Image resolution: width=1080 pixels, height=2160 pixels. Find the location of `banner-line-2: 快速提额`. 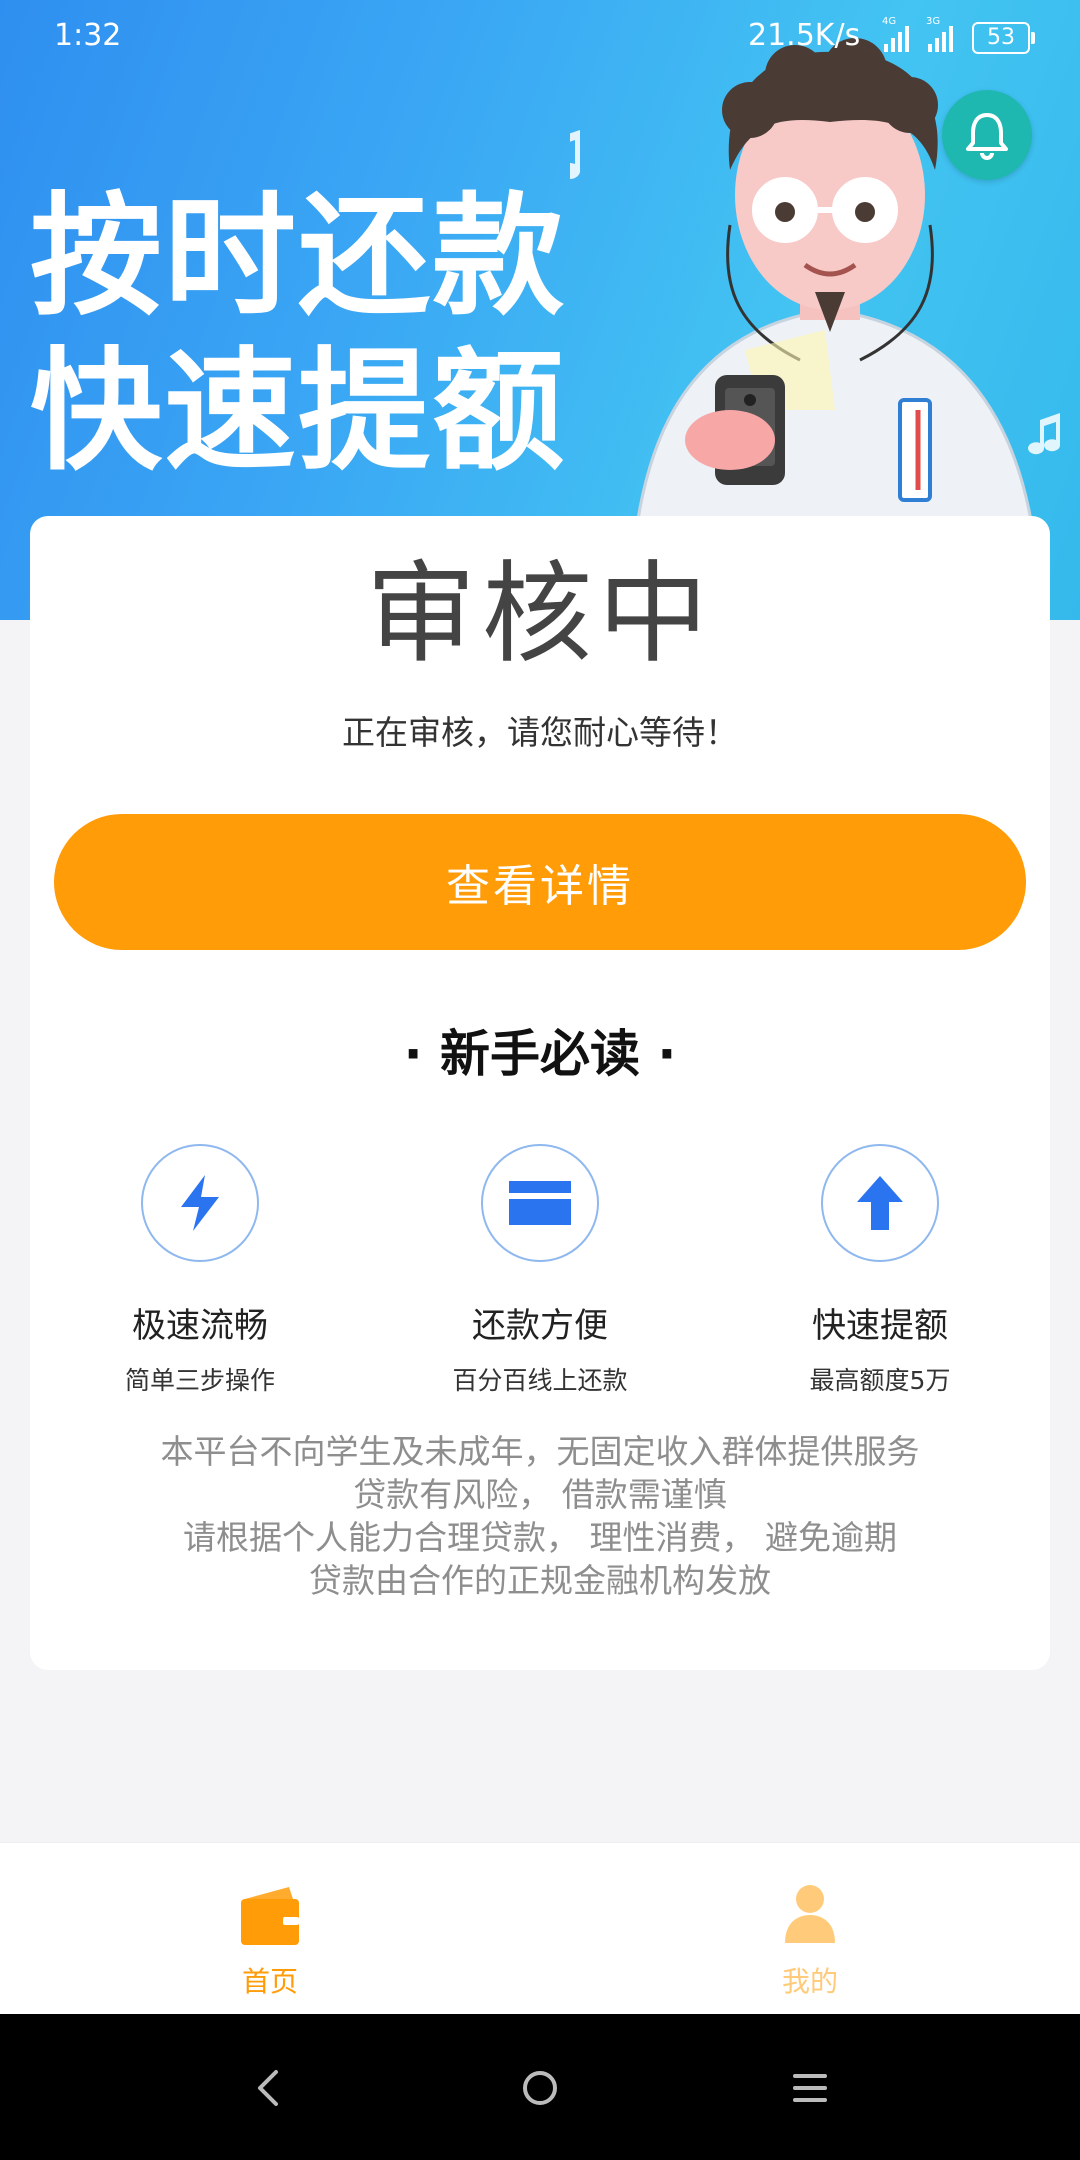

banner-line-2: 快速提额 is located at coordinates (298, 412).